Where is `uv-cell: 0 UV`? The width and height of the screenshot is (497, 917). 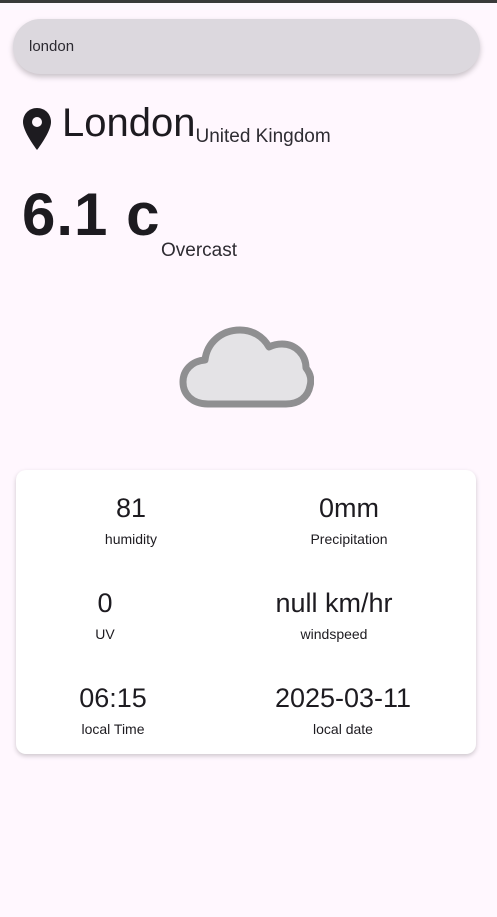 uv-cell: 0 UV is located at coordinates (110, 615).